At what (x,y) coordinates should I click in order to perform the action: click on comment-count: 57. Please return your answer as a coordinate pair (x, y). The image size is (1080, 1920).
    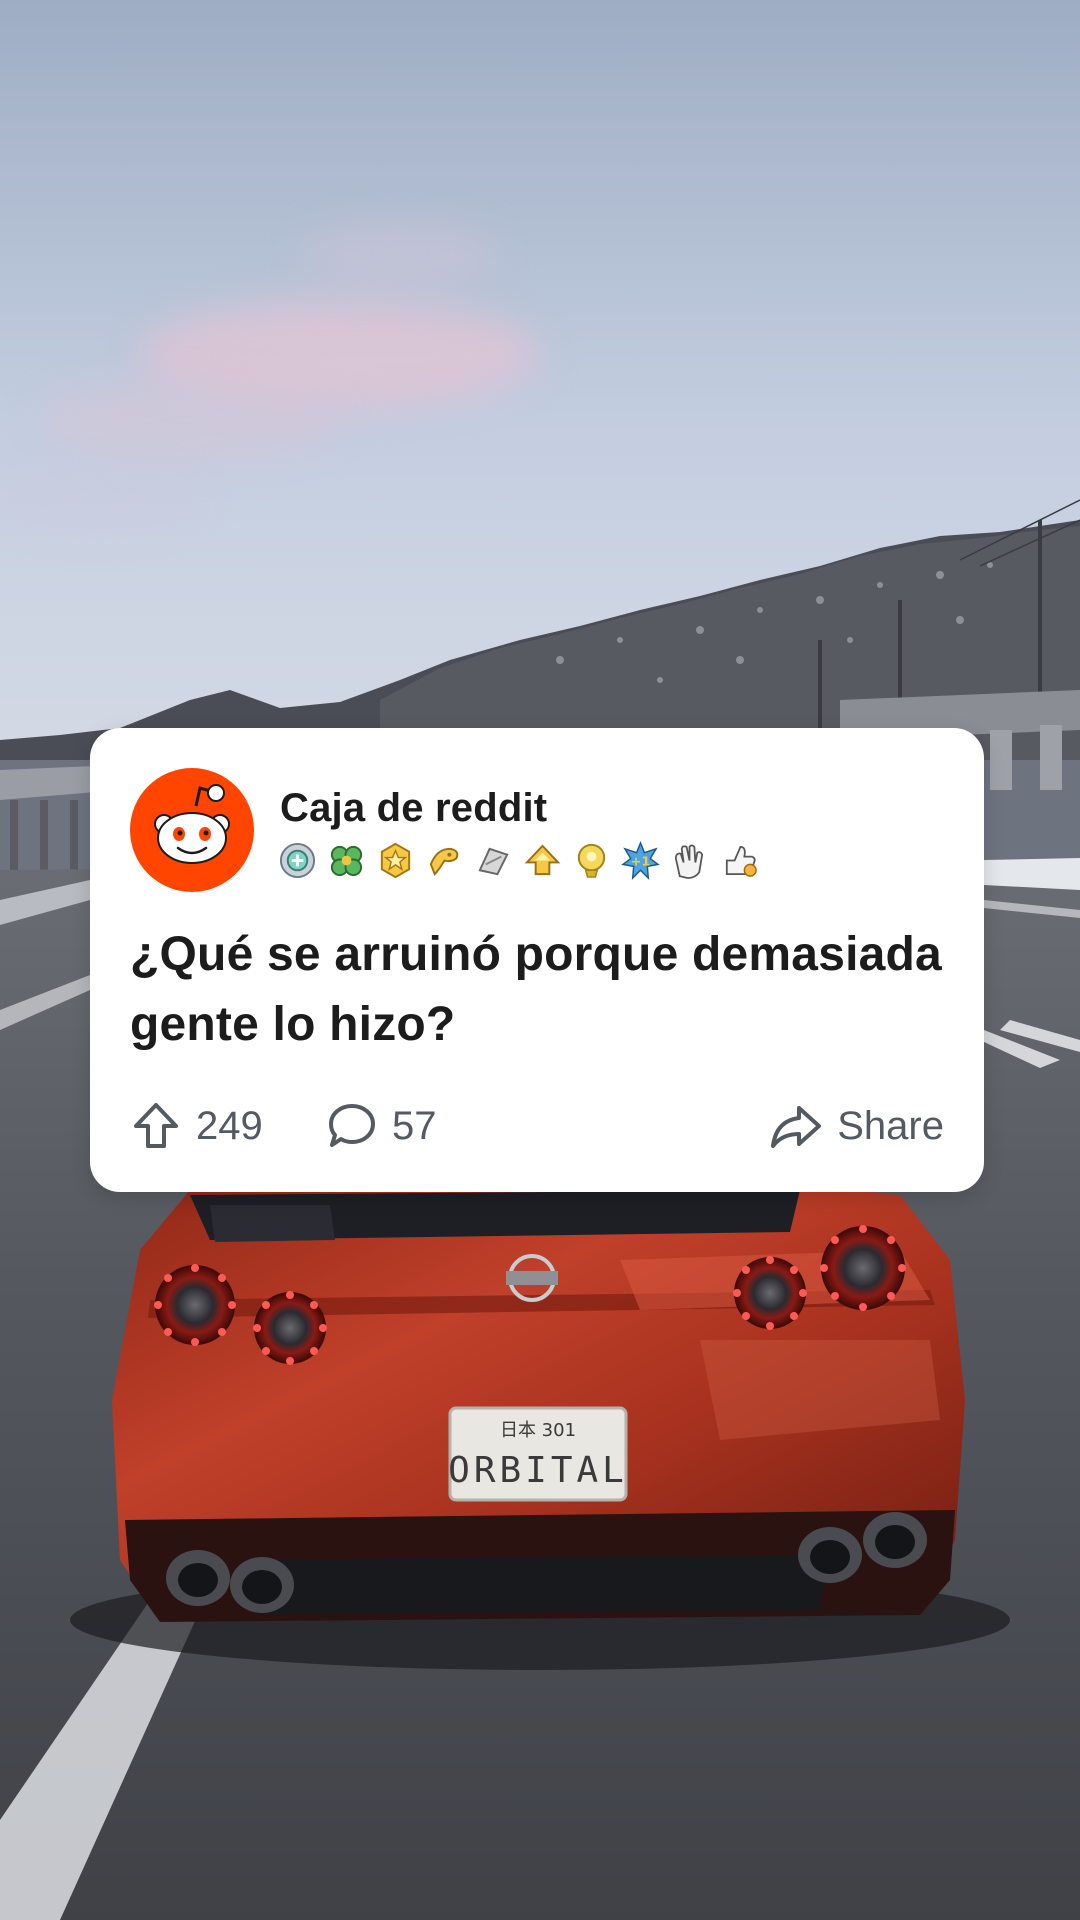
    Looking at the image, I should click on (414, 1125).